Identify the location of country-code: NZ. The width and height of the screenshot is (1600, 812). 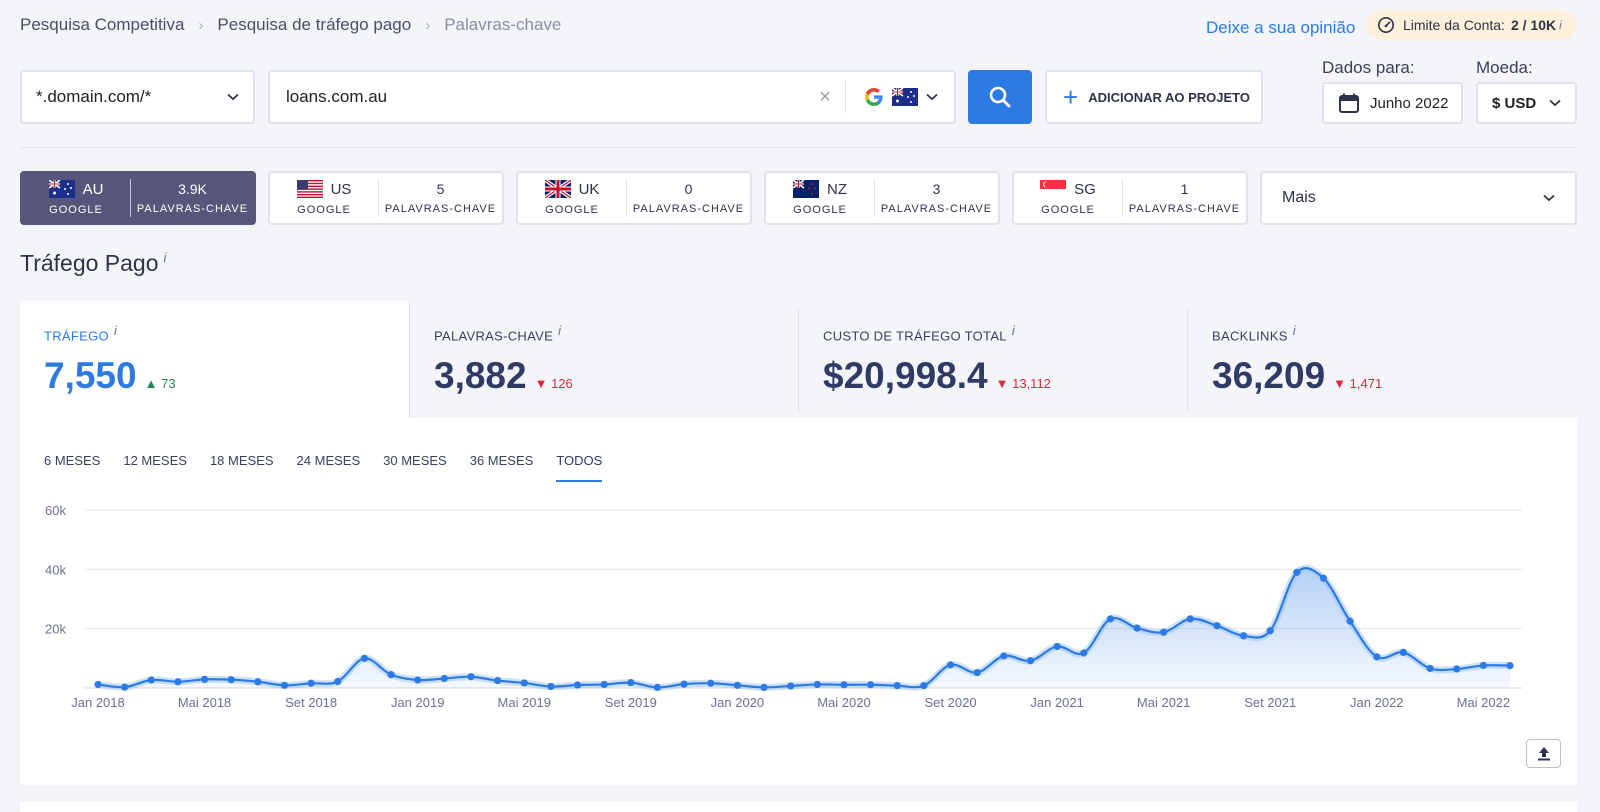
(837, 189).